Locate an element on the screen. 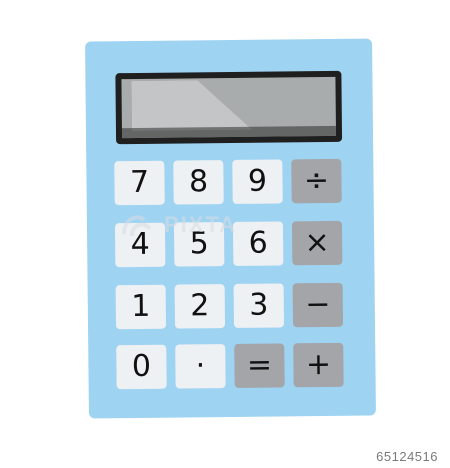  calculator-display is located at coordinates (229, 107).